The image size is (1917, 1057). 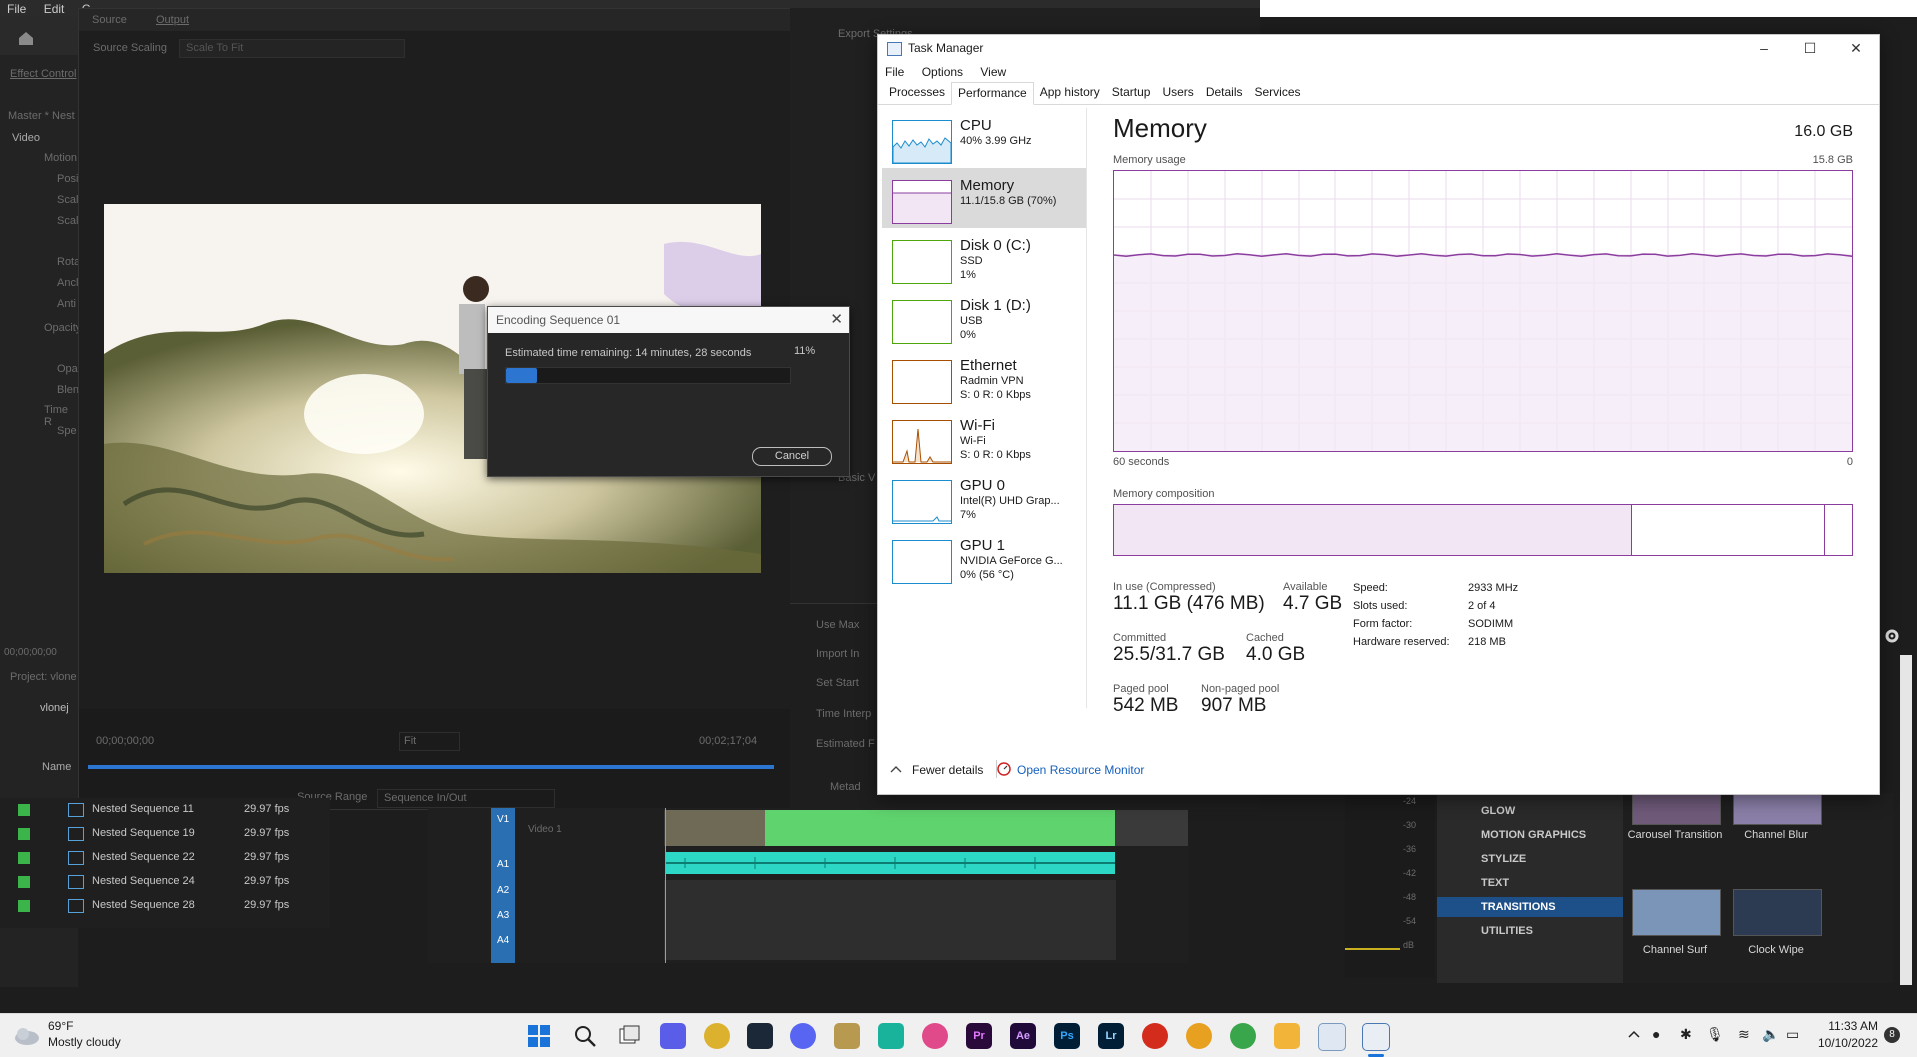 I want to click on sidebar-item-gpu1: GPU 1 NVIDIA GeForce G... 0% (56 °C), so click(x=984, y=558).